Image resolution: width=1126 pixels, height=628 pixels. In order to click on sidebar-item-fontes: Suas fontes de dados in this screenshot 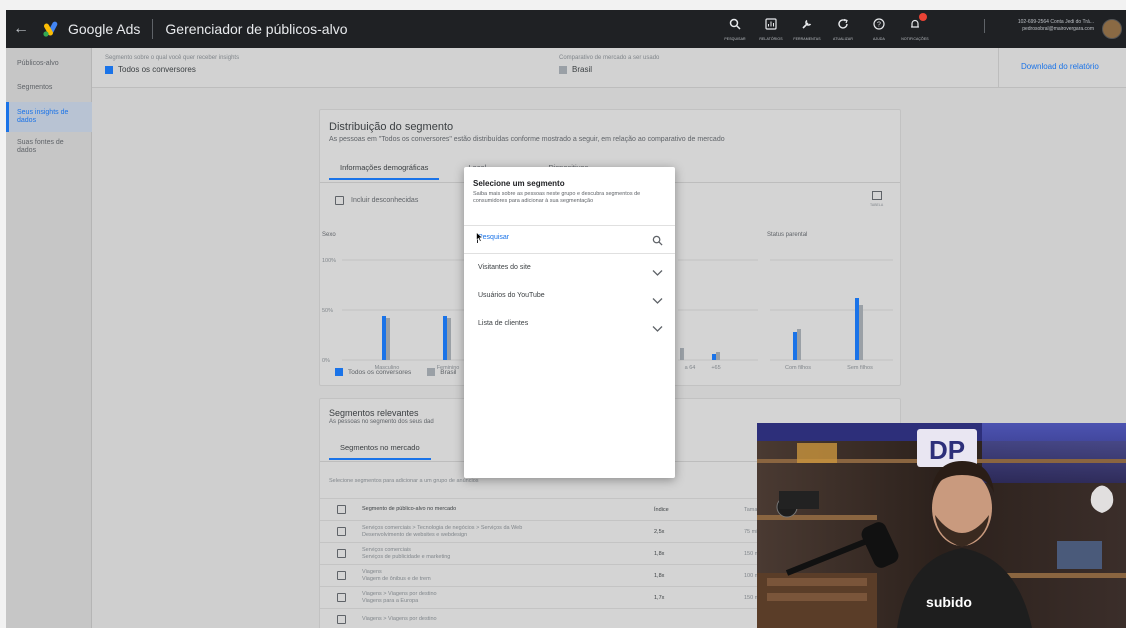, I will do `click(49, 147)`.